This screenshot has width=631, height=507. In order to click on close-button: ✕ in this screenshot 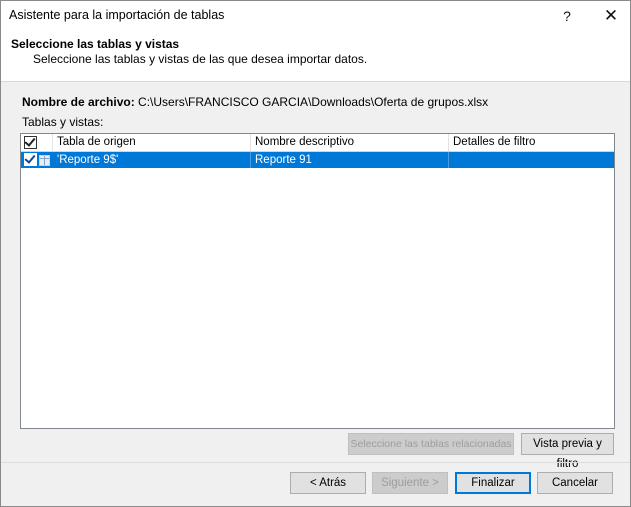, I will do `click(609, 16)`.